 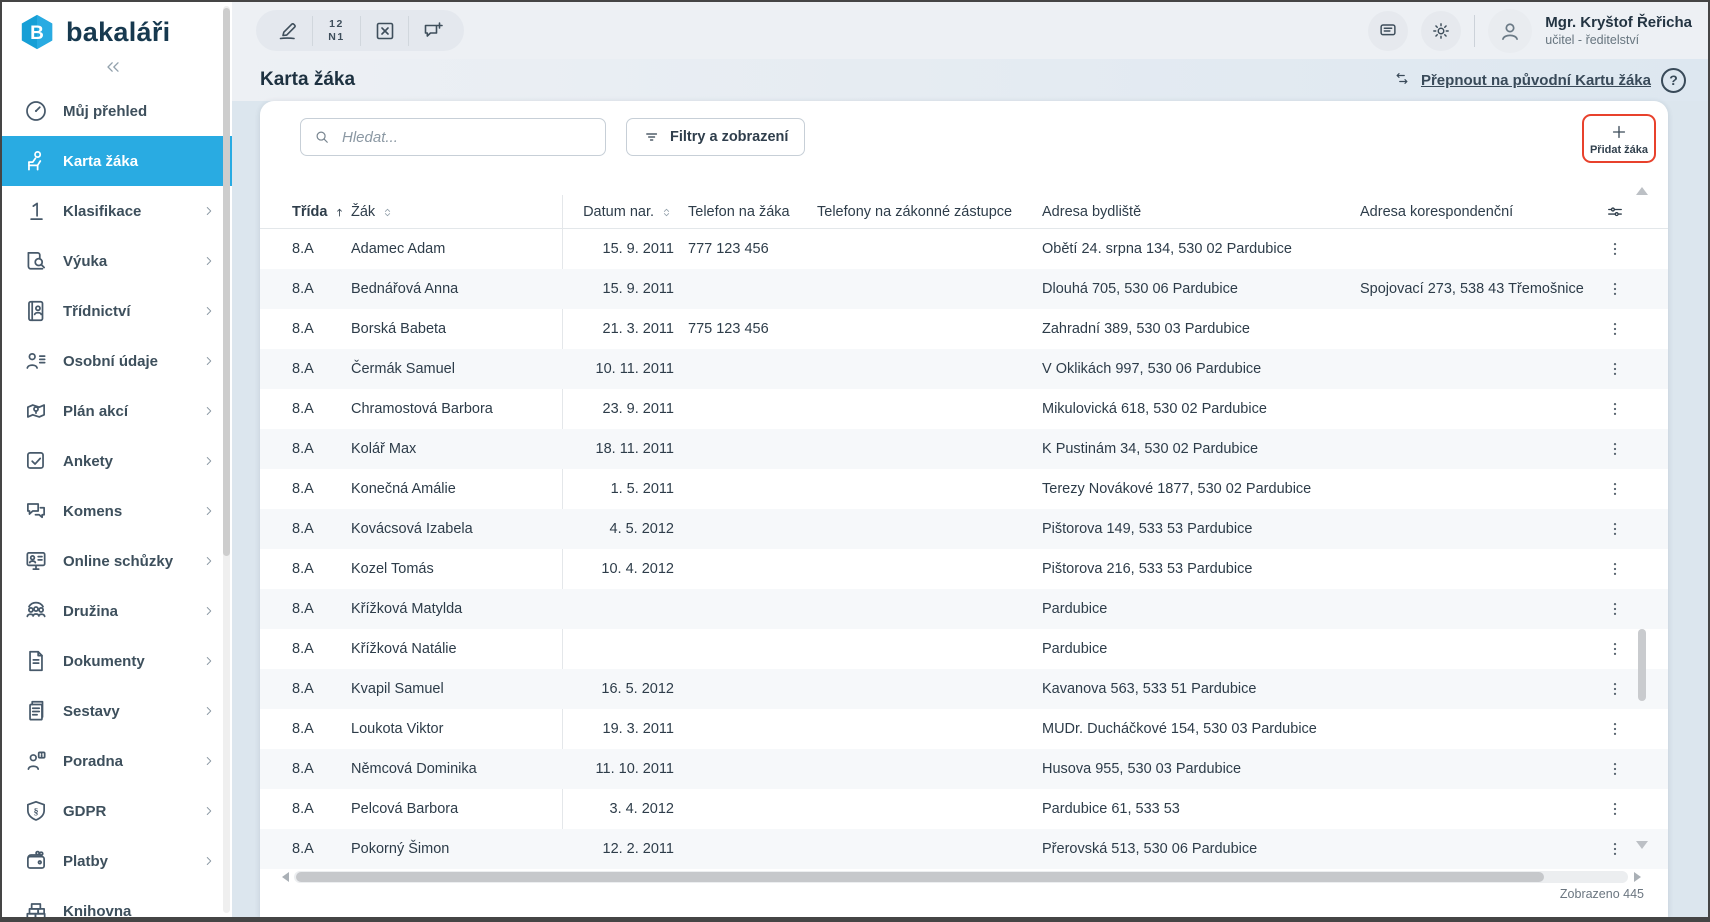 I want to click on column-header-zak: Žák, so click(x=372, y=212).